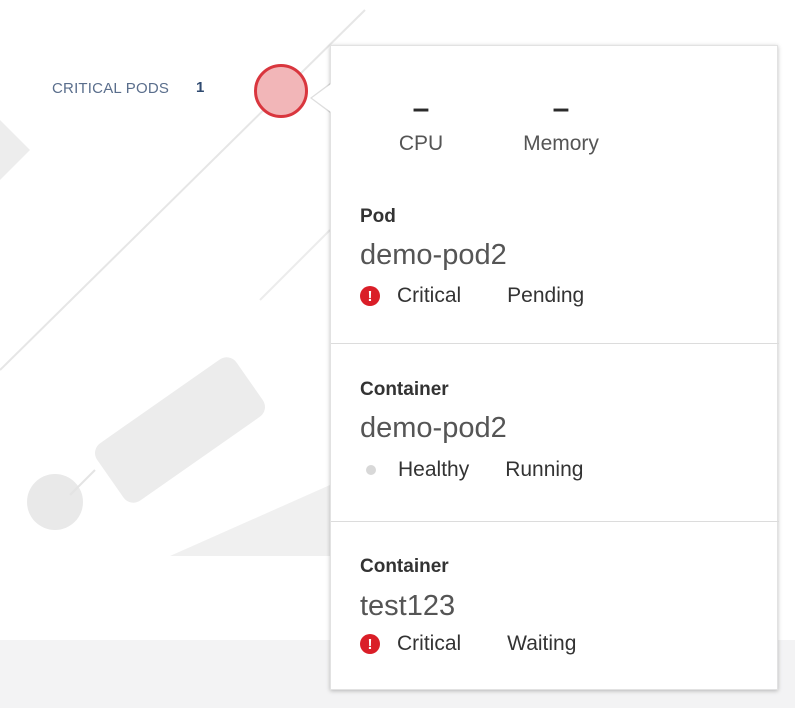  I want to click on critical-pods-label: CRITICAL PODS, so click(111, 88).